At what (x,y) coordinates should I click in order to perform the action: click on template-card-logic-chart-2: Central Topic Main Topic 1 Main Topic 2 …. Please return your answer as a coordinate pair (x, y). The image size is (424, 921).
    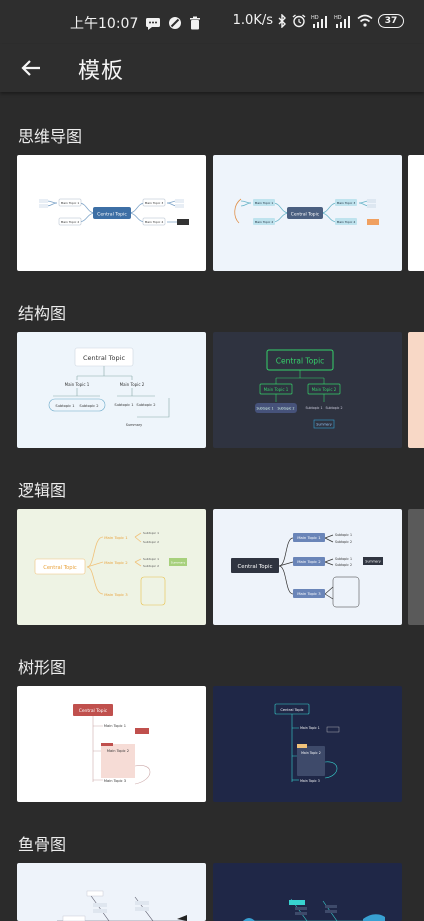
    Looking at the image, I should click on (307, 567).